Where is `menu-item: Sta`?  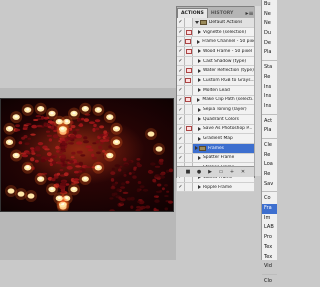
menu-item: Sta is located at coordinates (269, 68).